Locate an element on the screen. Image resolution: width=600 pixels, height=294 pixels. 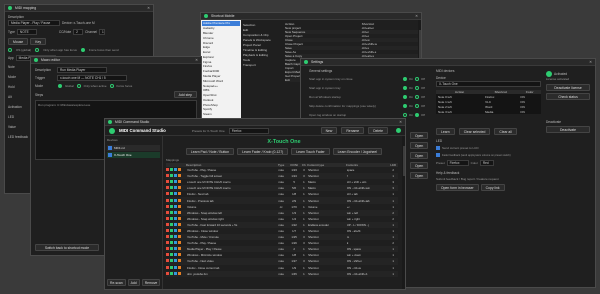
open-button-3: Open is located at coordinates (419, 155).